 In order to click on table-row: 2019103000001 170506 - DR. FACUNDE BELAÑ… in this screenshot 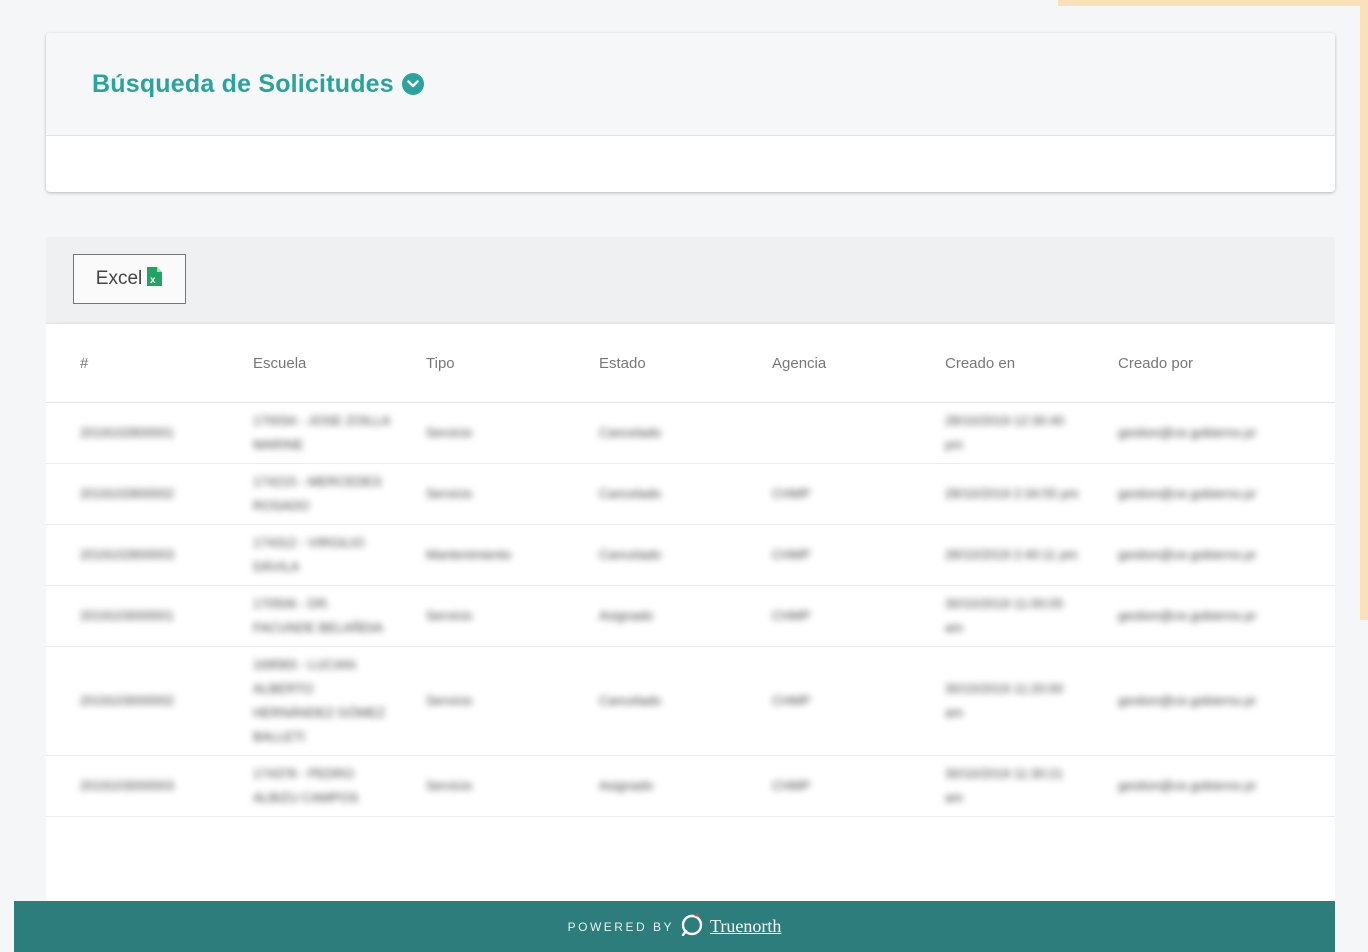, I will do `click(690, 616)`.